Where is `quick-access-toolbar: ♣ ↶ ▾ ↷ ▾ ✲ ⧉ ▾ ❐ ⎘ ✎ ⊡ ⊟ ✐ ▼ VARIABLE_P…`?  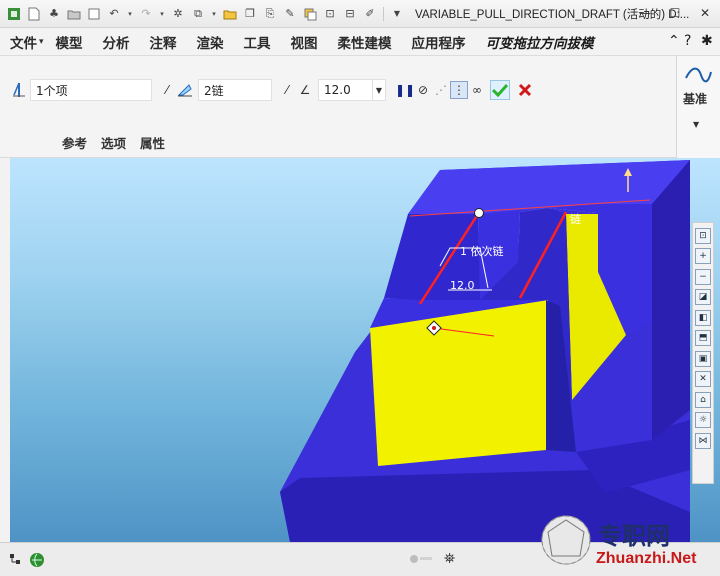
quick-access-toolbar: ♣ ↶ ▾ ↷ ▾ ✲ ⧉ ▾ ❐ ⎘ ✎ ⊡ ⊟ ✐ ▼ VARIABLE_P… is located at coordinates (360, 14).